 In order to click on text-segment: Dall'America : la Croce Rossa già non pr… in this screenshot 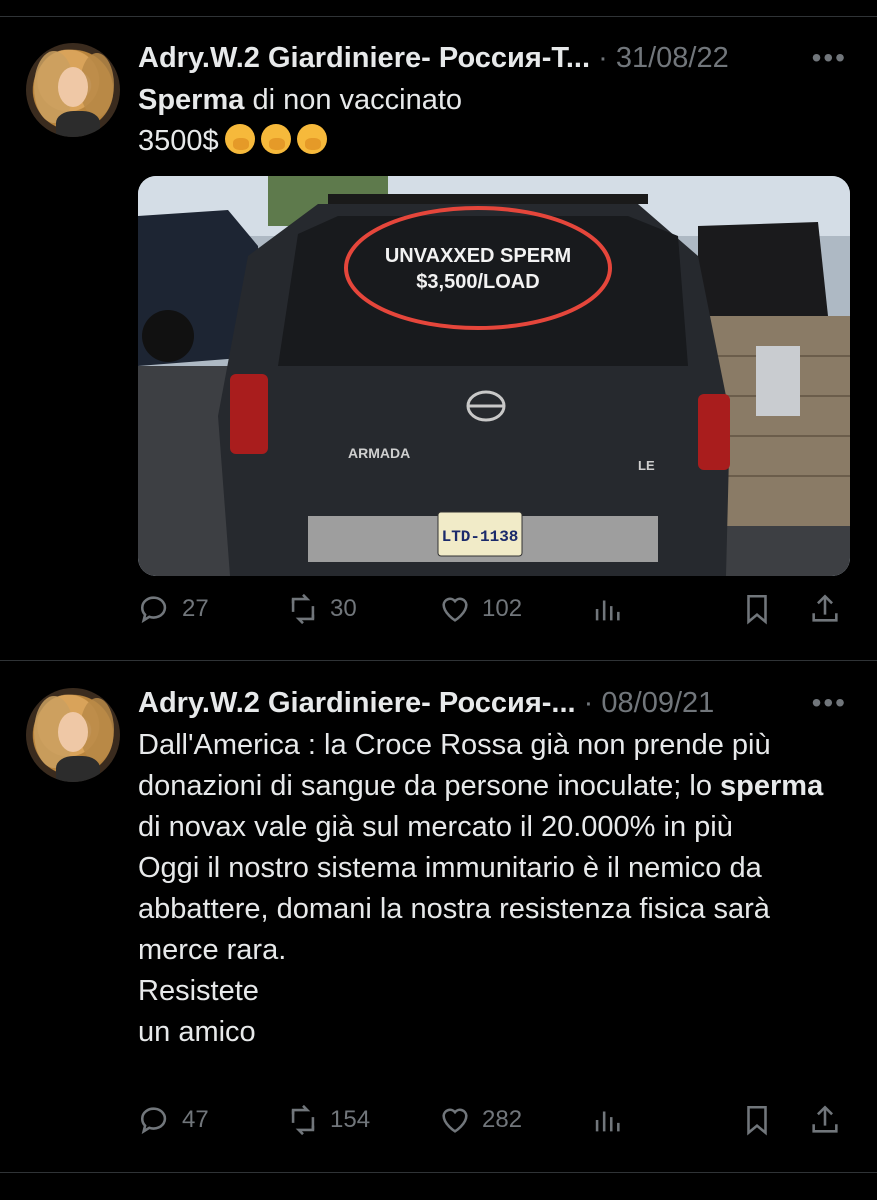, I will do `click(458, 765)`.